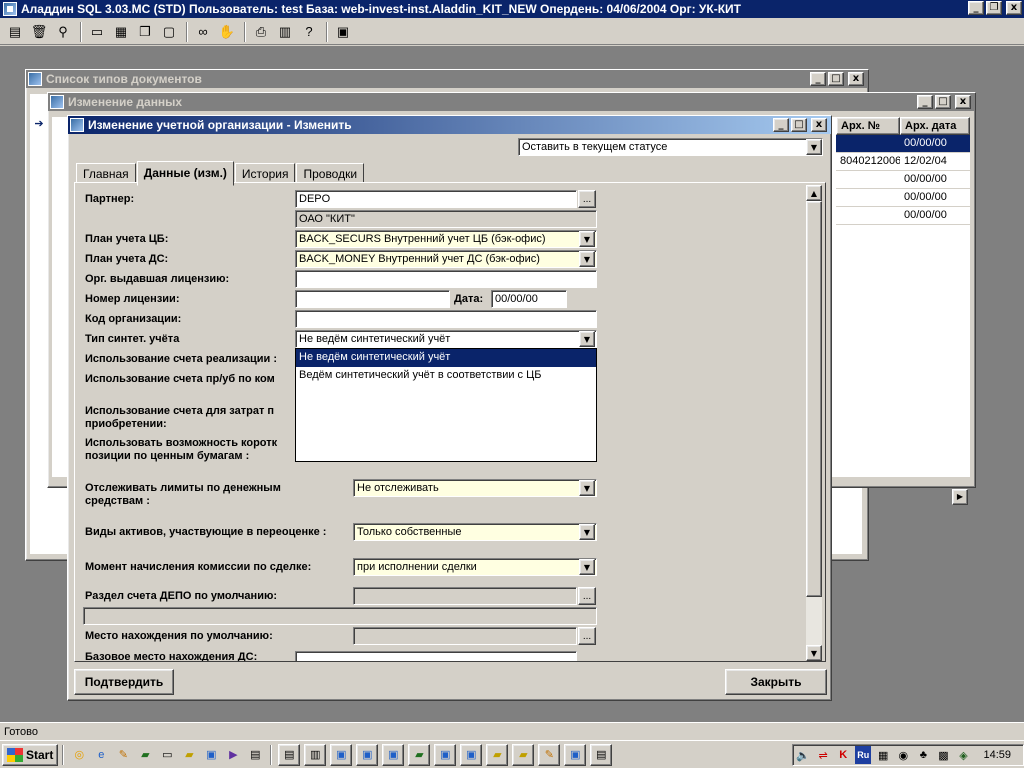 The height and width of the screenshot is (768, 1024). What do you see at coordinates (446, 259) in the screenshot?
I see `plan-ds-select: BACK_MONEY Внутренний учет ДС (бэк-офис)` at bounding box center [446, 259].